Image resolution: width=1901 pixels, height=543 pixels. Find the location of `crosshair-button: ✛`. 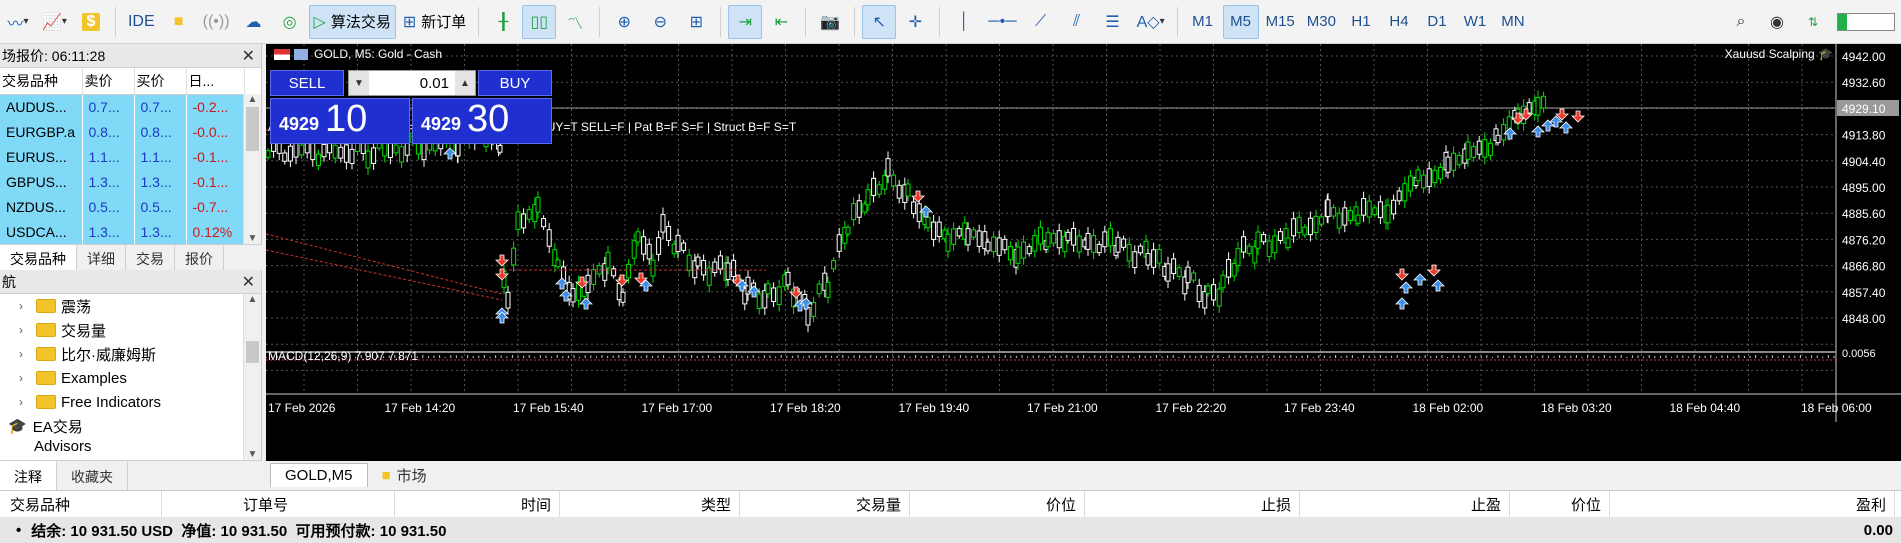

crosshair-button: ✛ is located at coordinates (915, 22).